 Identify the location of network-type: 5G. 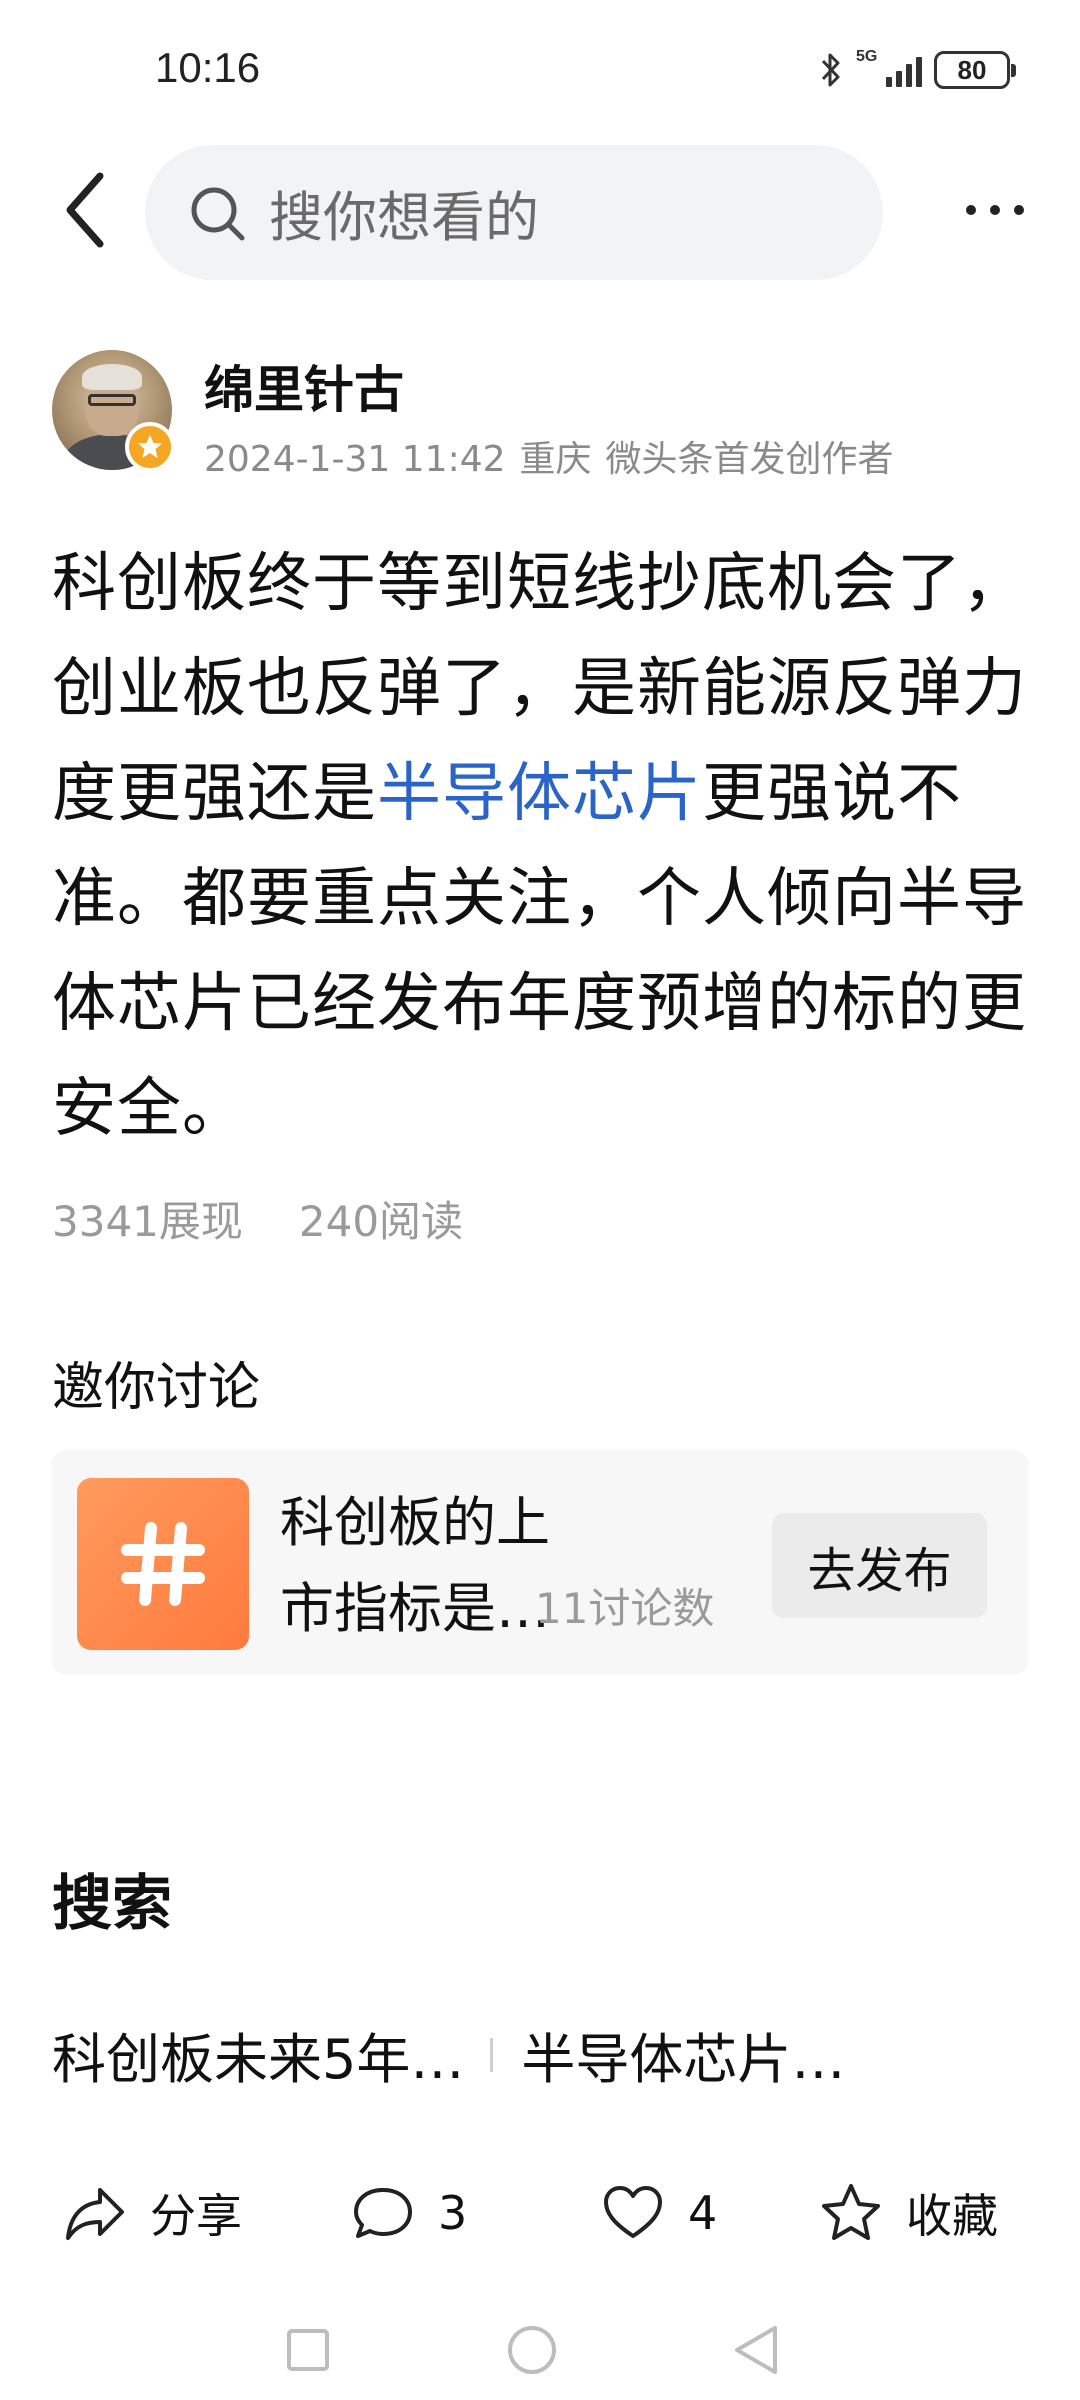
(867, 56).